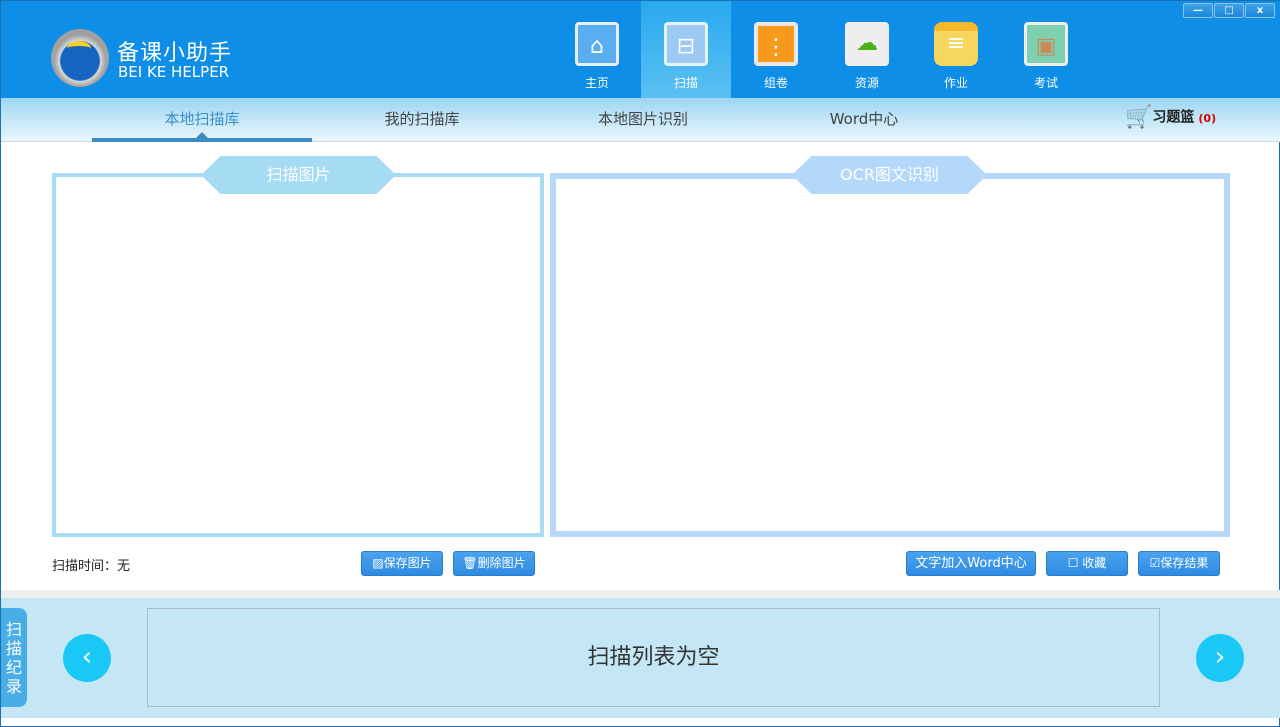 This screenshot has width=1280, height=727. I want to click on button-label: 收藏, so click(1094, 563).